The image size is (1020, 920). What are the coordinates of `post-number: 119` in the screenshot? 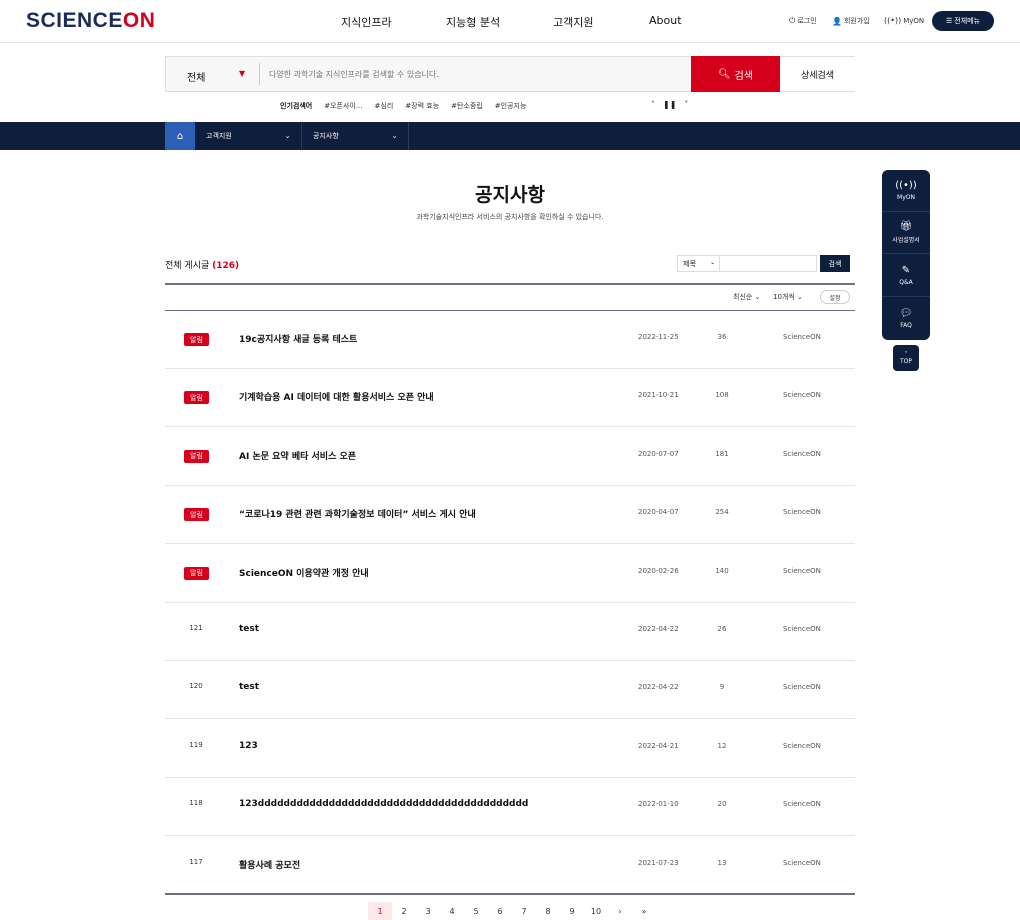 It's located at (196, 744).